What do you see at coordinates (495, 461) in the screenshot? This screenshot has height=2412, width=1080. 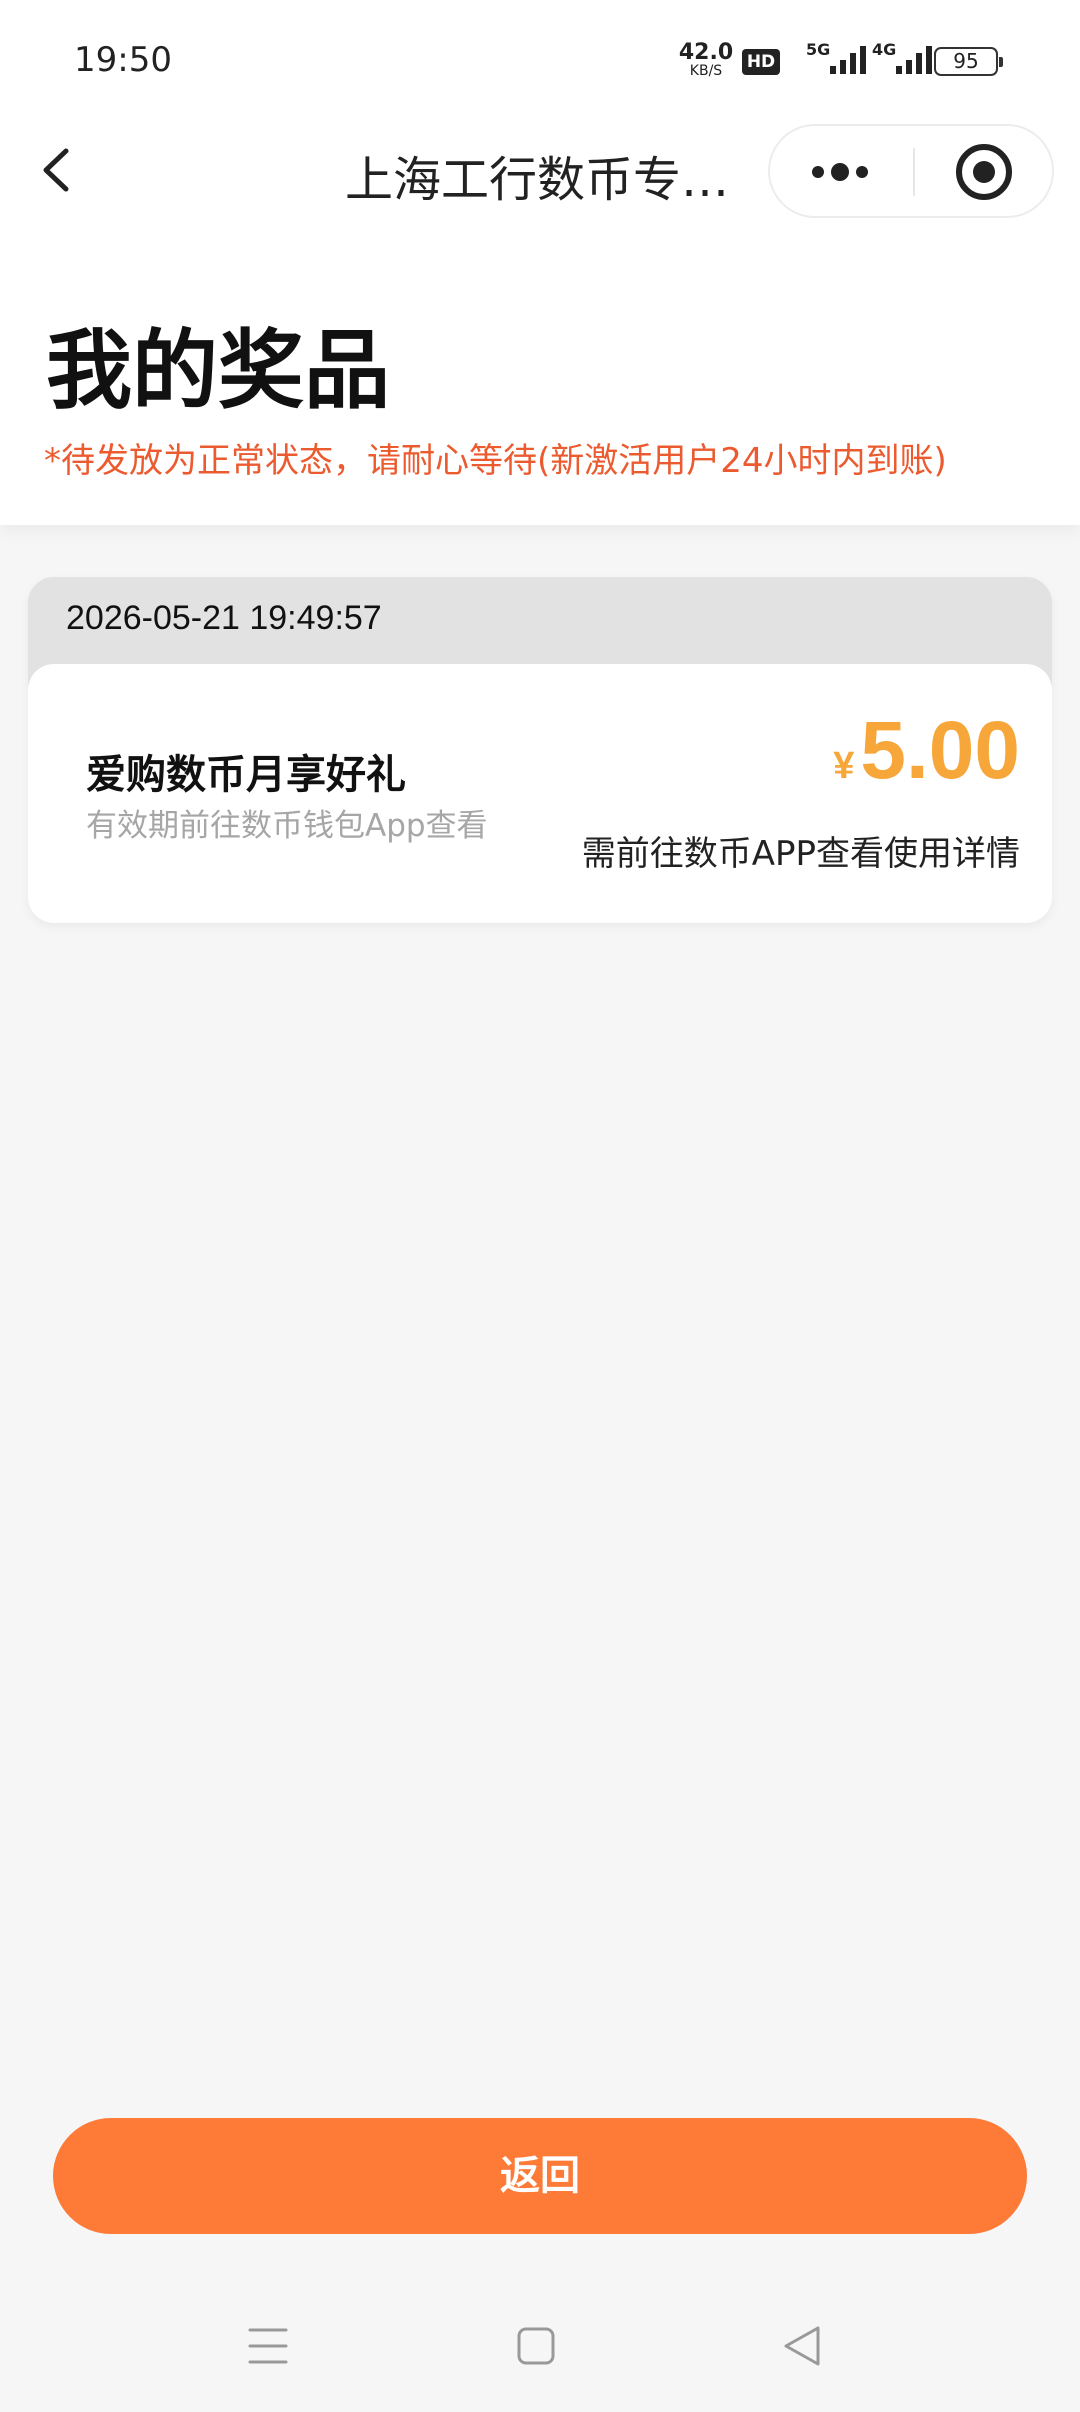 I see `notice-text: *待发放为正常状态，请耐心等待(新激活用户24小时内到账)` at bounding box center [495, 461].